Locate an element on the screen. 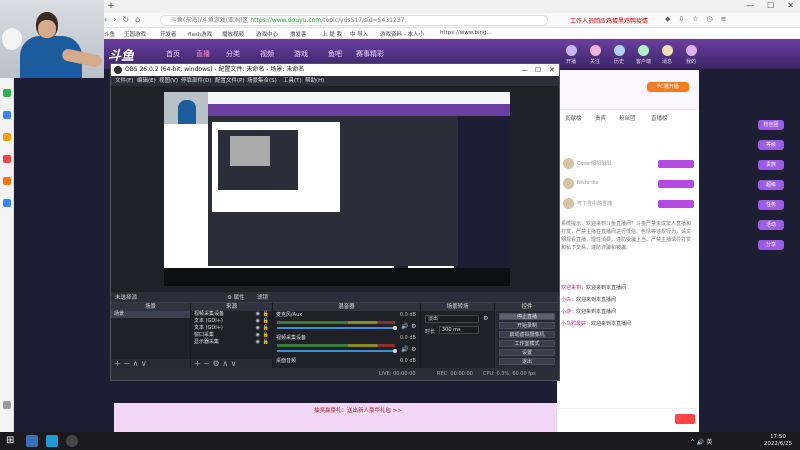  tab-fans: 粉丝团 is located at coordinates (627, 118).